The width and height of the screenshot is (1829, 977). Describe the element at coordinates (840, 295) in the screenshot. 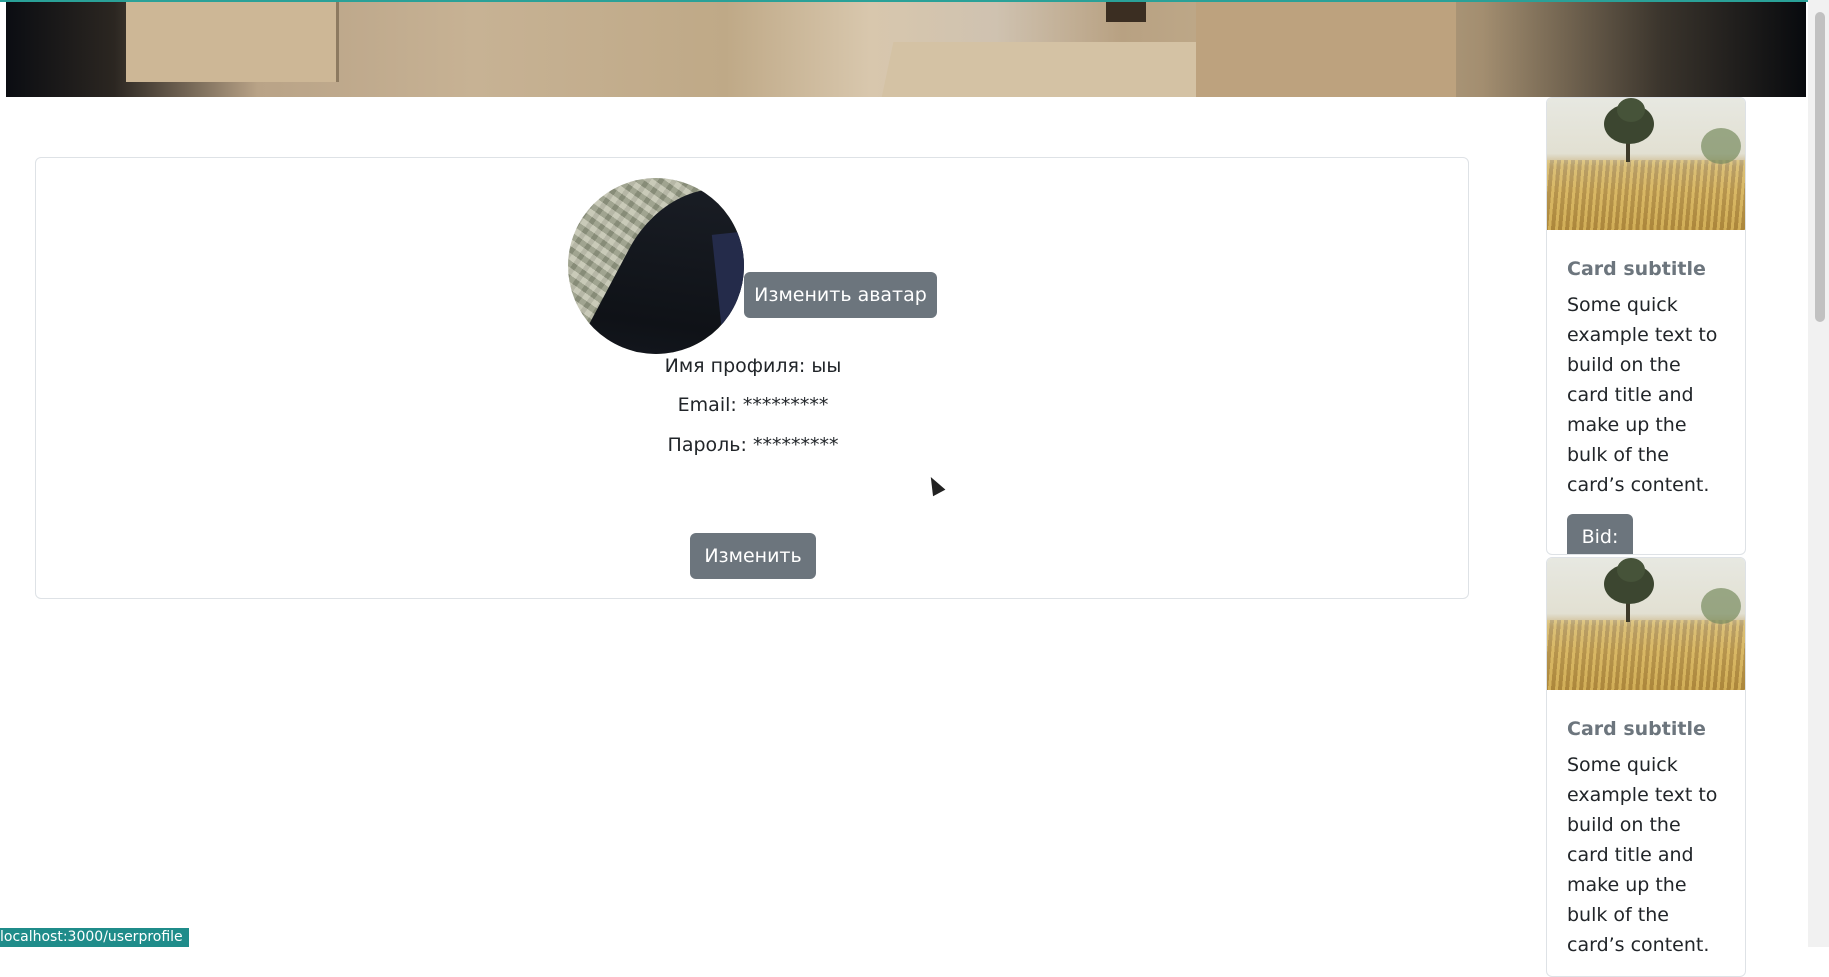

I see `change-avatar-button: Изменить аватар` at that location.